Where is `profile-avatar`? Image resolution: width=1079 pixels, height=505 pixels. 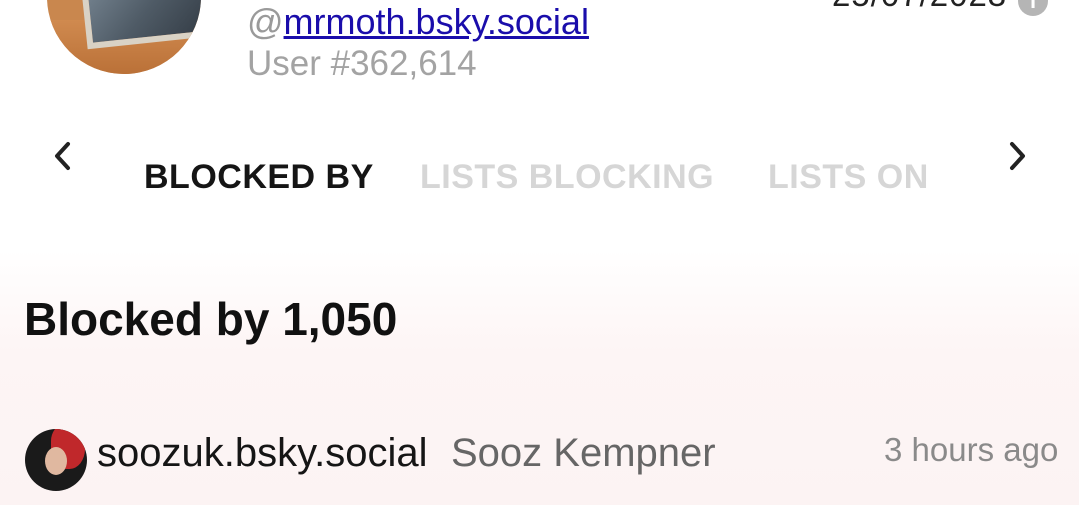
profile-avatar is located at coordinates (124, 37).